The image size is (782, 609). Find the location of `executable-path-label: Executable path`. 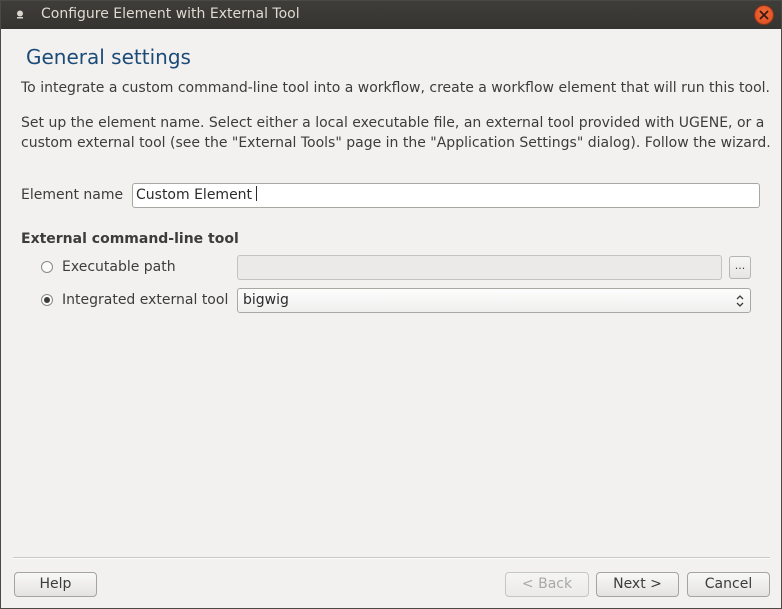

executable-path-label: Executable path is located at coordinates (119, 267).